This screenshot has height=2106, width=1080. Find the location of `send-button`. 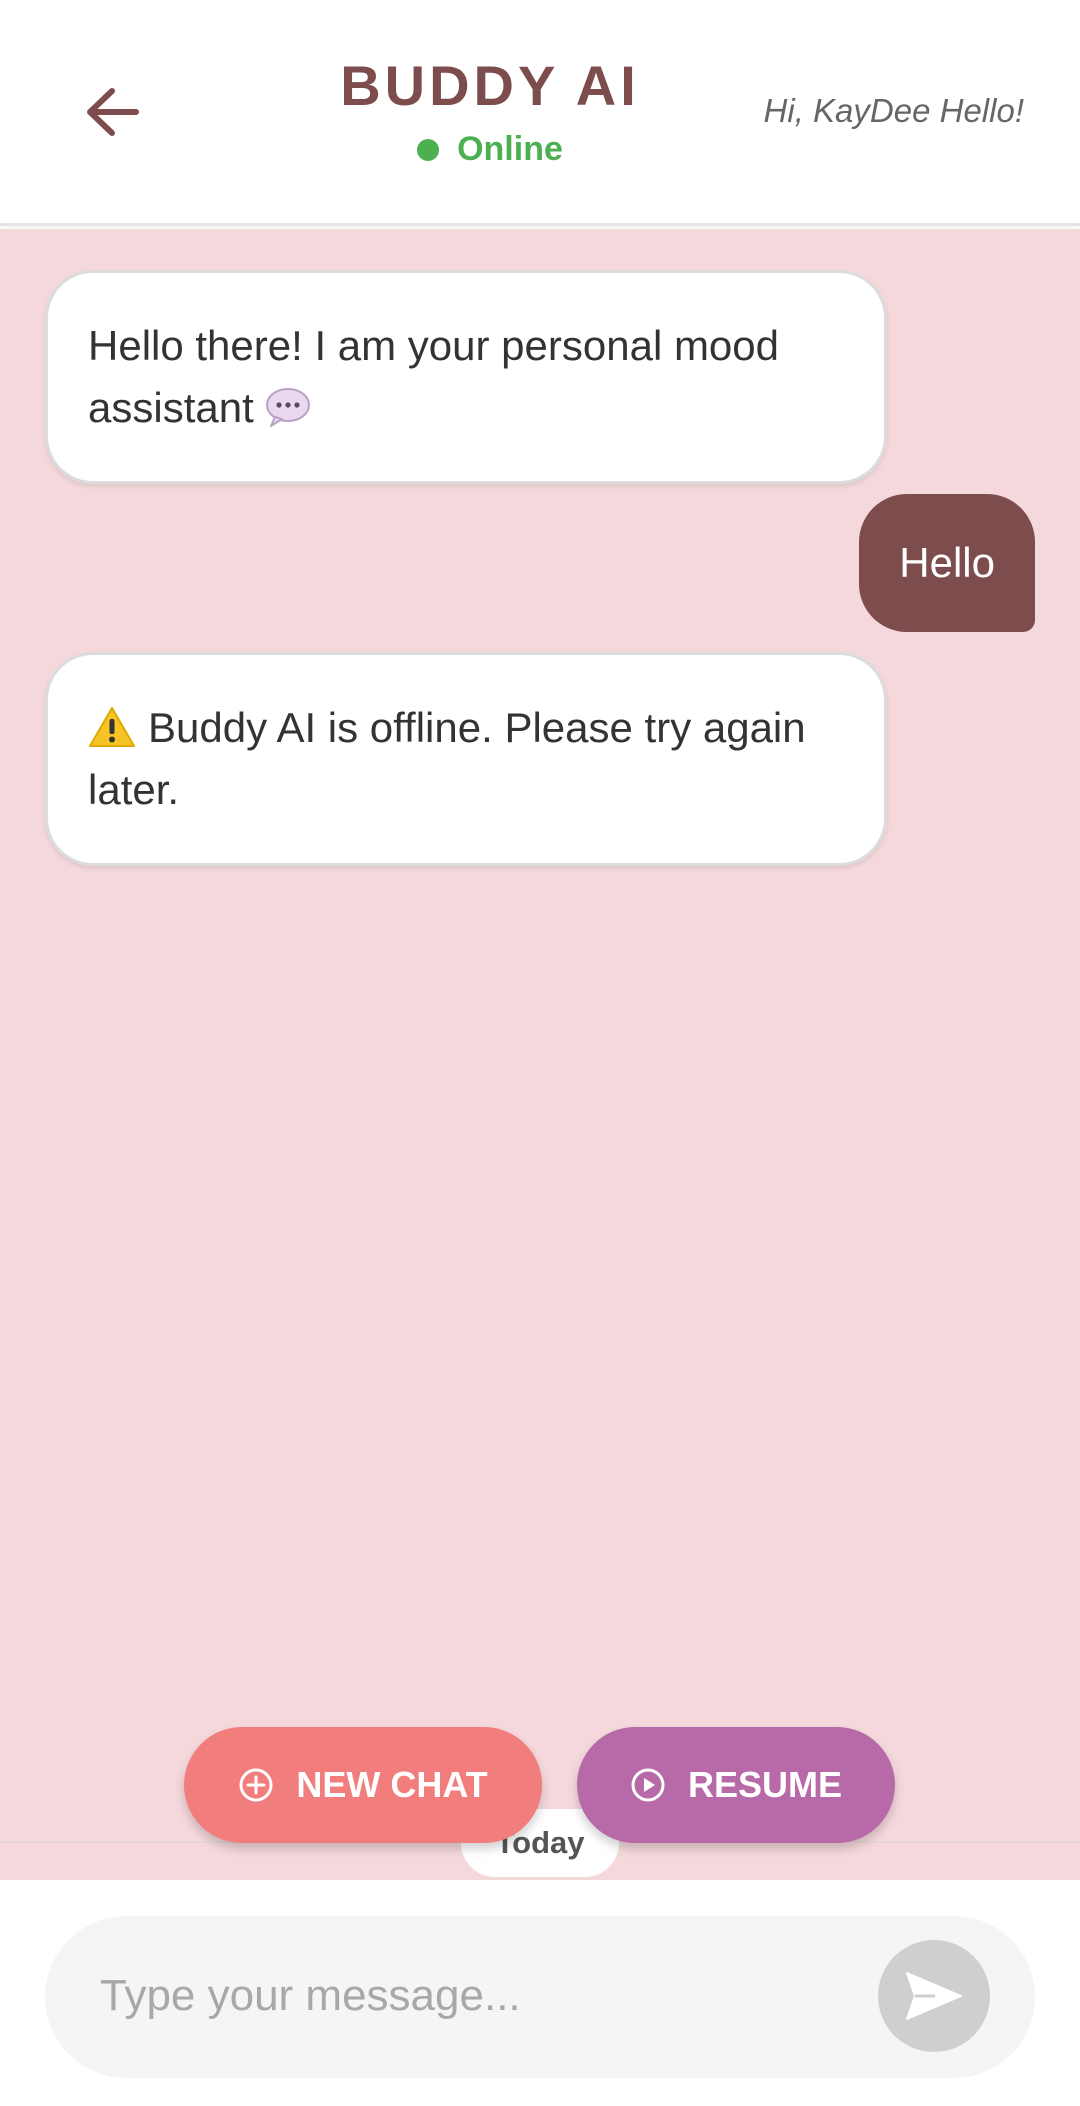

send-button is located at coordinates (934, 1996).